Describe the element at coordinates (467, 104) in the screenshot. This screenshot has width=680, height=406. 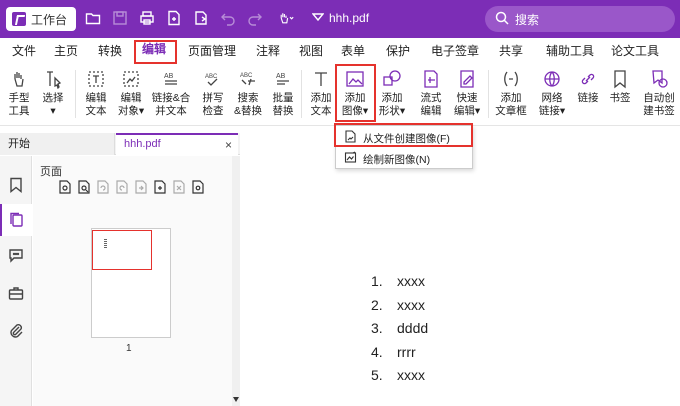
I see `quick-edit-label: 快速 编辑▾` at that location.